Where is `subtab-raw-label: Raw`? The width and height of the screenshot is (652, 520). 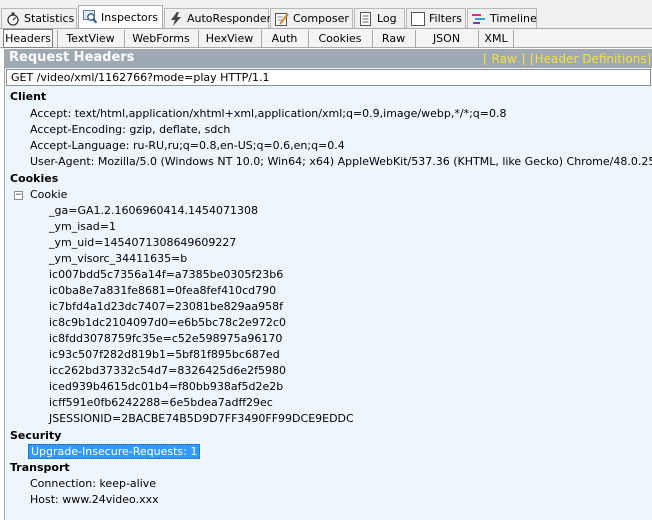
subtab-raw-label: Raw is located at coordinates (393, 38).